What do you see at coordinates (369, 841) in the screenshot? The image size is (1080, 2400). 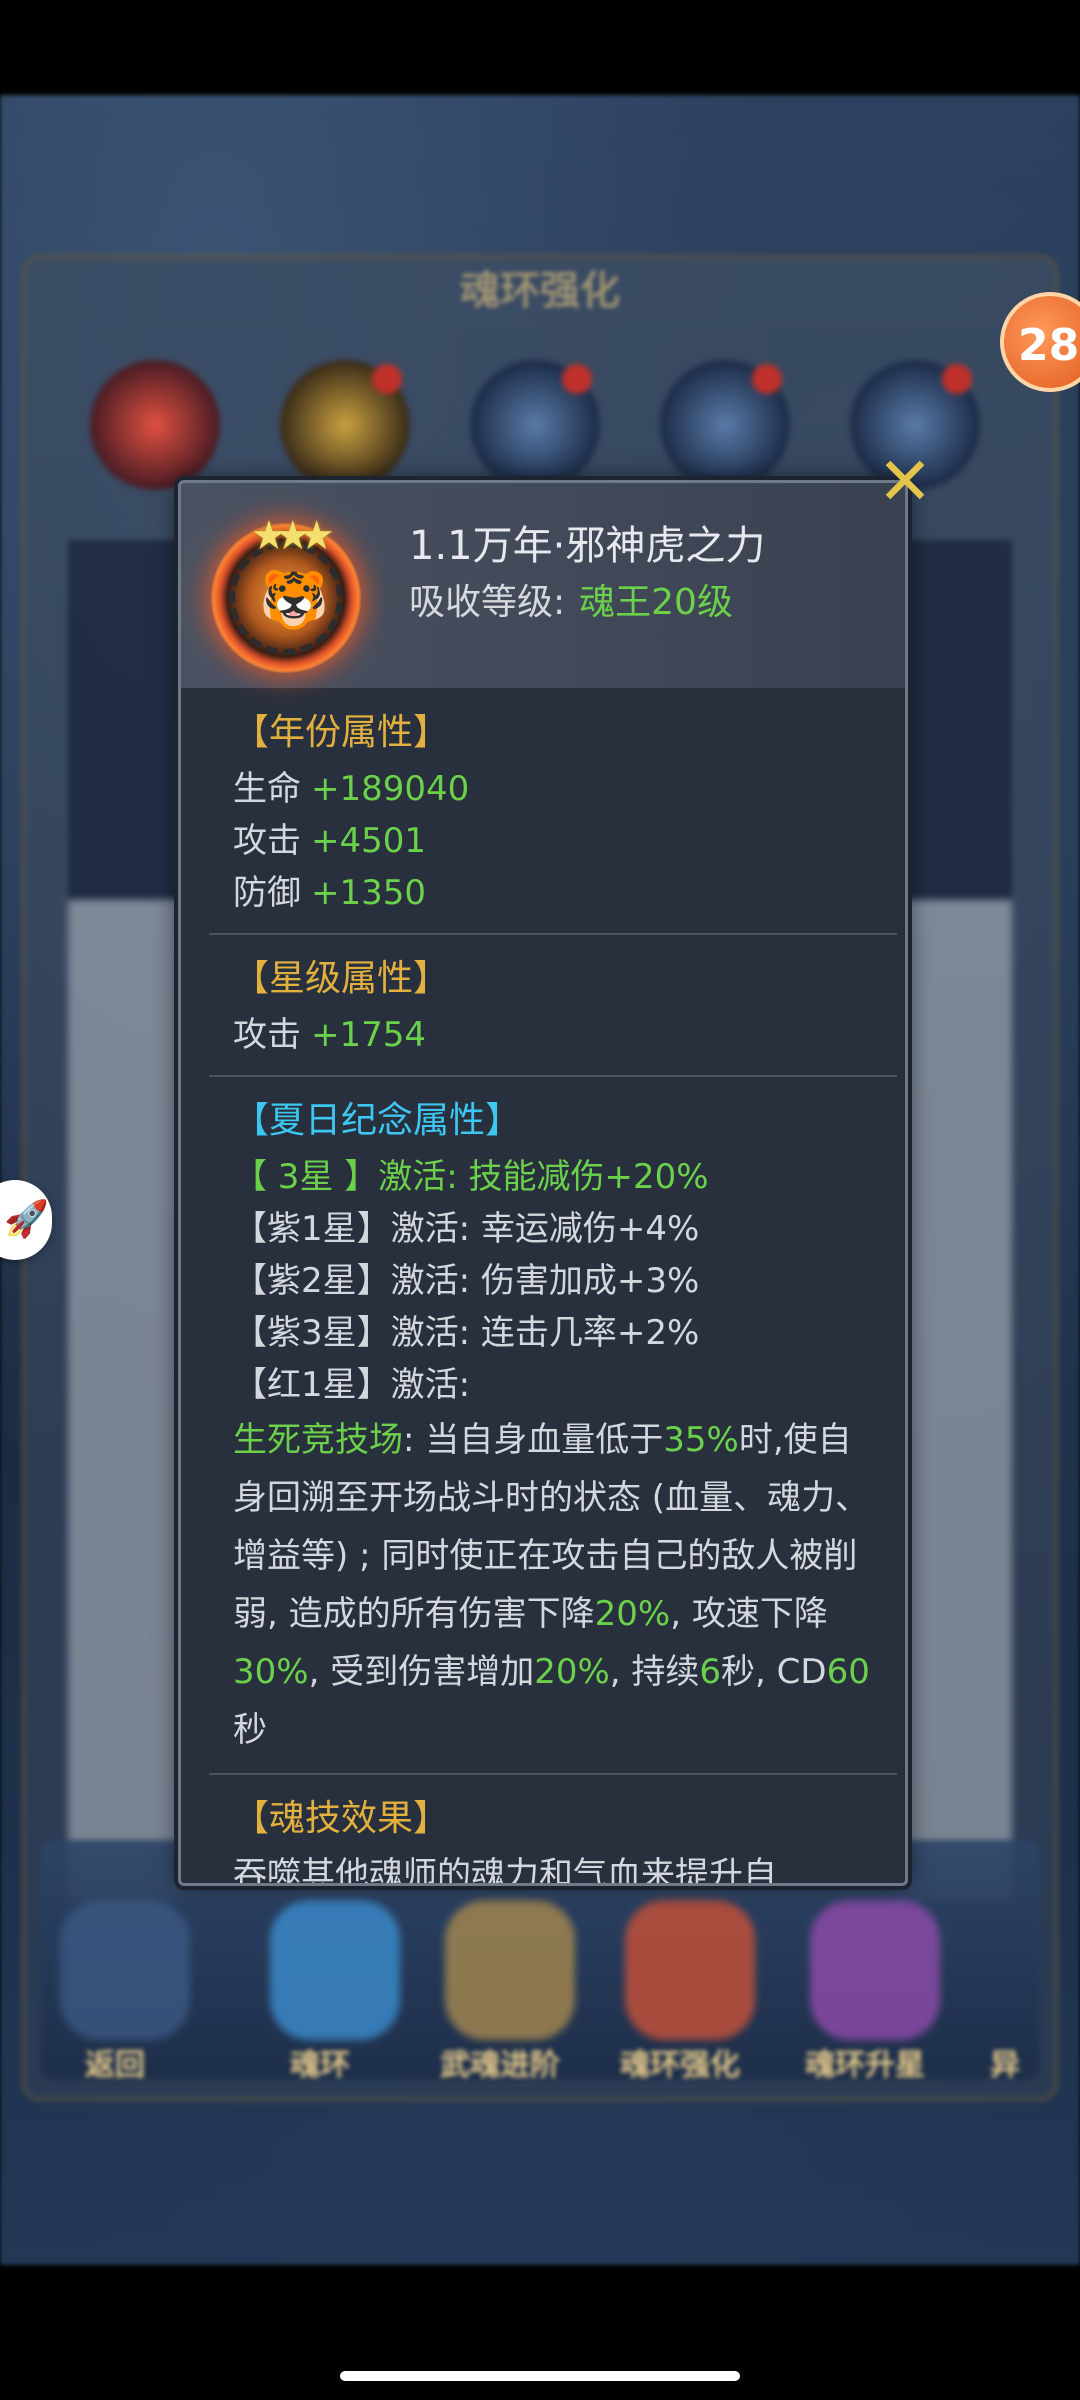 I see `stat-value: +4501` at bounding box center [369, 841].